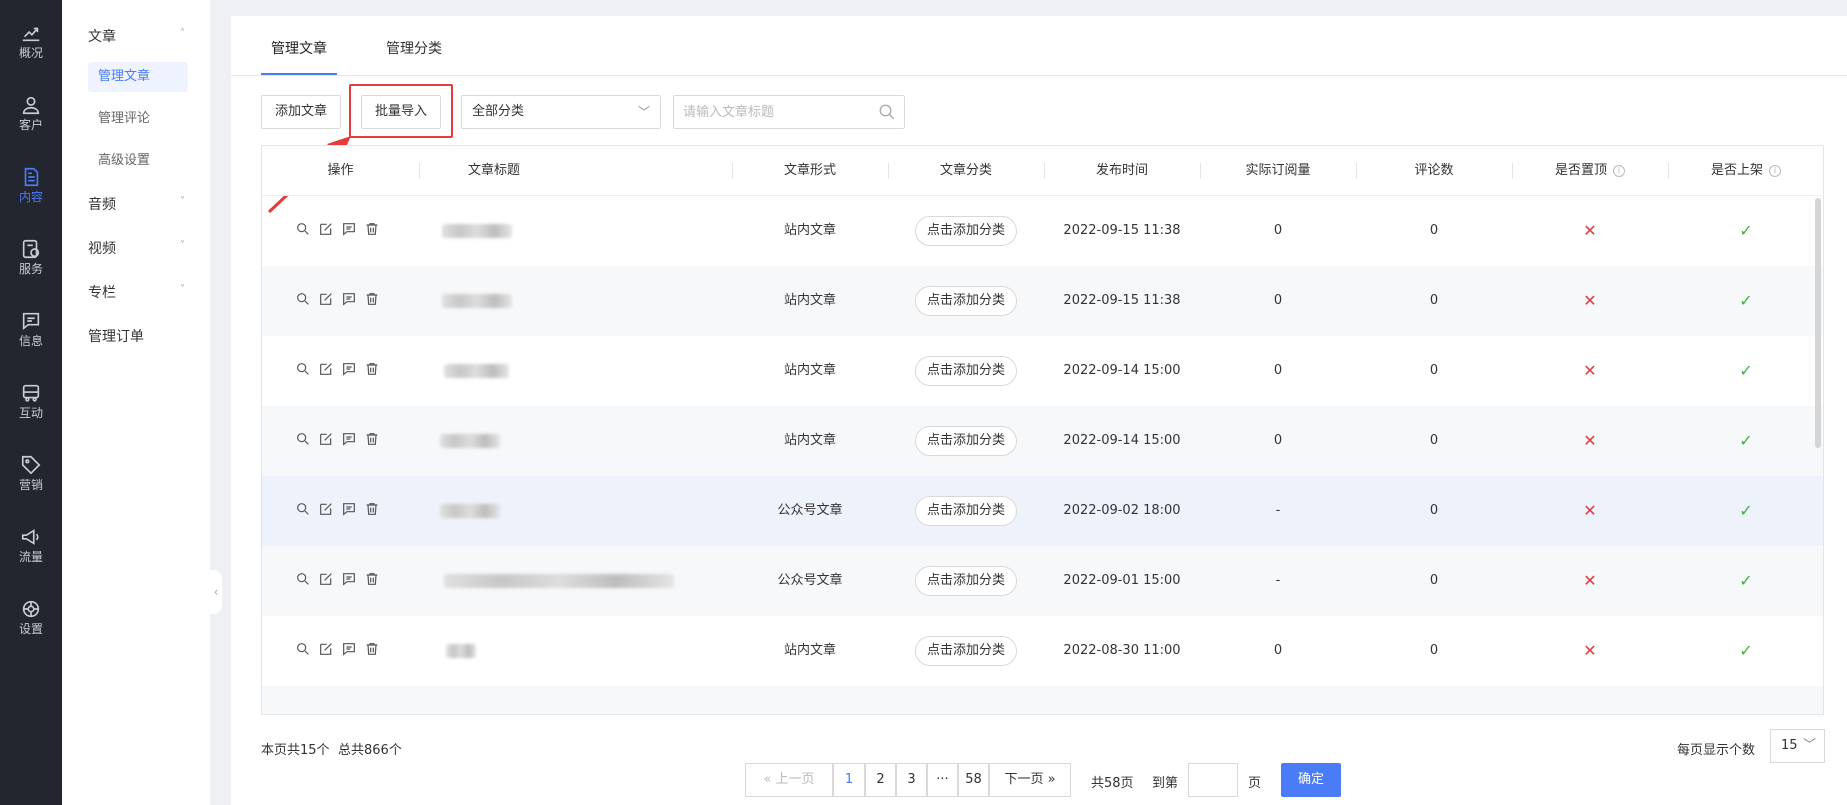  Describe the element at coordinates (102, 248) in the screenshot. I see `submenu-group-video: 视频` at that location.